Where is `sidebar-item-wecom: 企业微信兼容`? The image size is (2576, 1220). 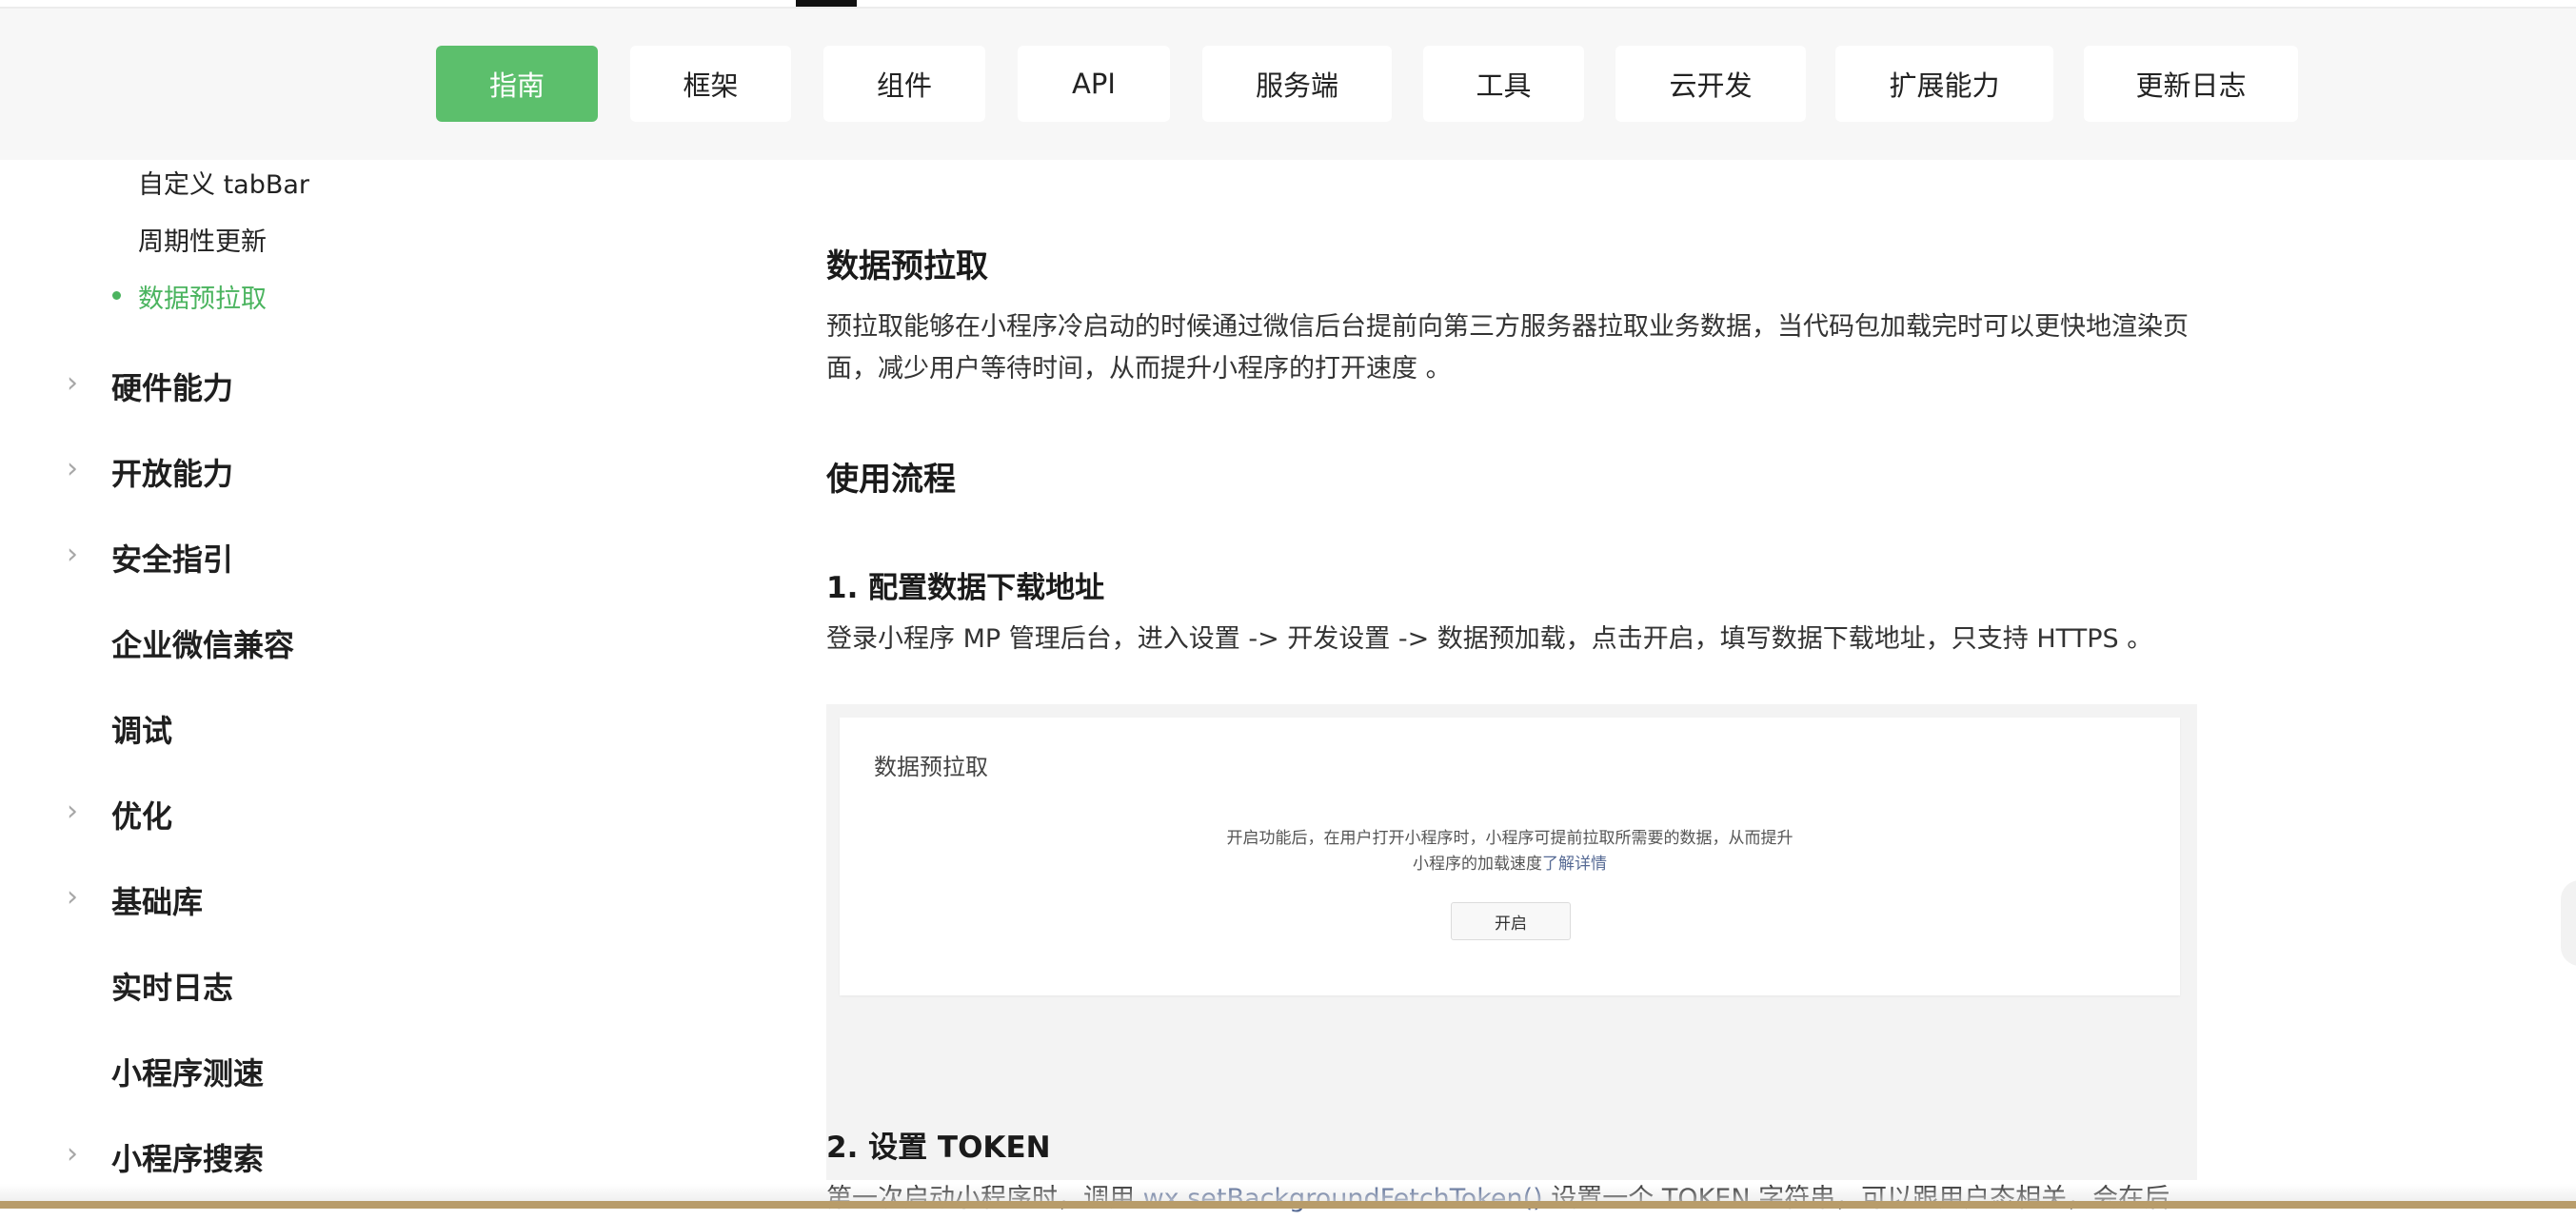
sidebar-item-wecom: 企业微信兼容 is located at coordinates (162, 641).